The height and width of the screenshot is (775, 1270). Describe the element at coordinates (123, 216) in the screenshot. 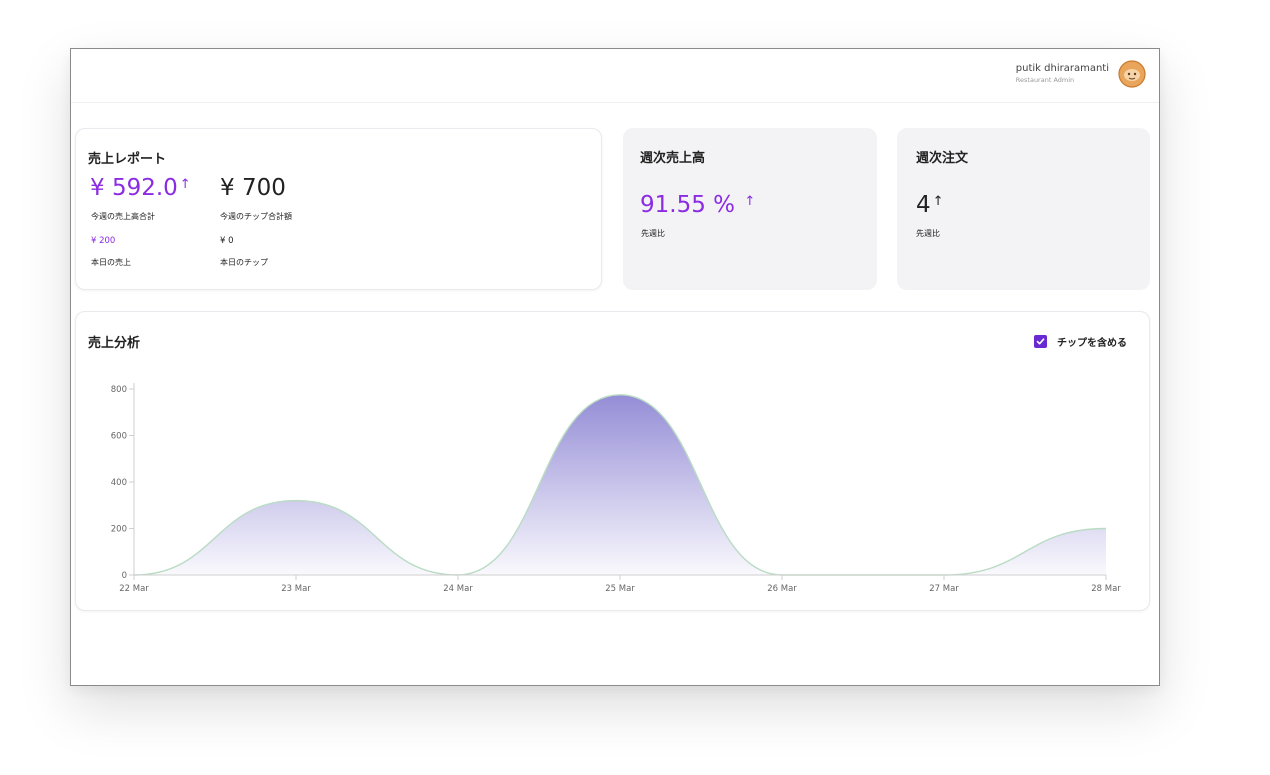

I see `week-sales-label: 今週の売上高合計` at that location.